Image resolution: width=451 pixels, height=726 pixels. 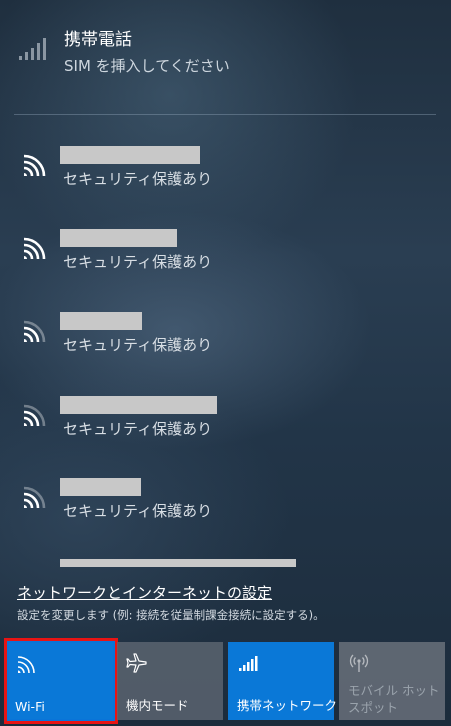 I want to click on cellular-icon, so click(x=248, y=663).